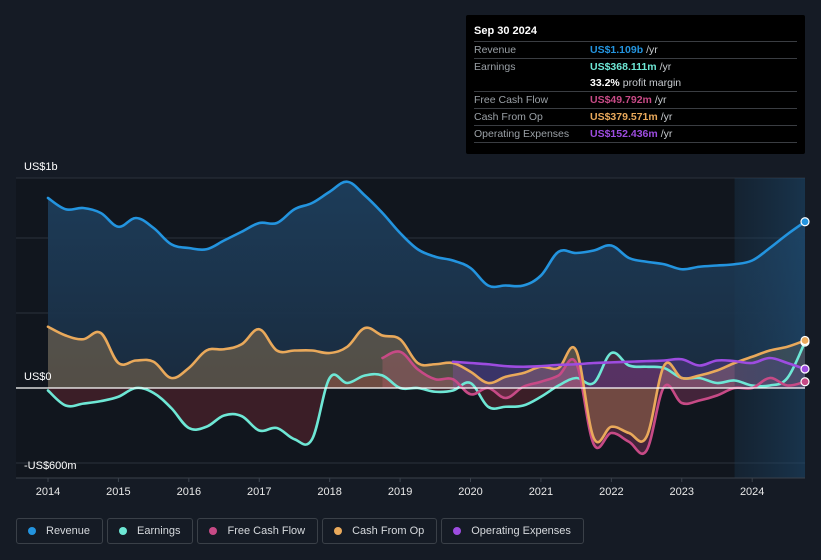 This screenshot has height=560, width=821. I want to click on tooltip-row-earnings: Earnings US$368.111m /yr, so click(635, 67).